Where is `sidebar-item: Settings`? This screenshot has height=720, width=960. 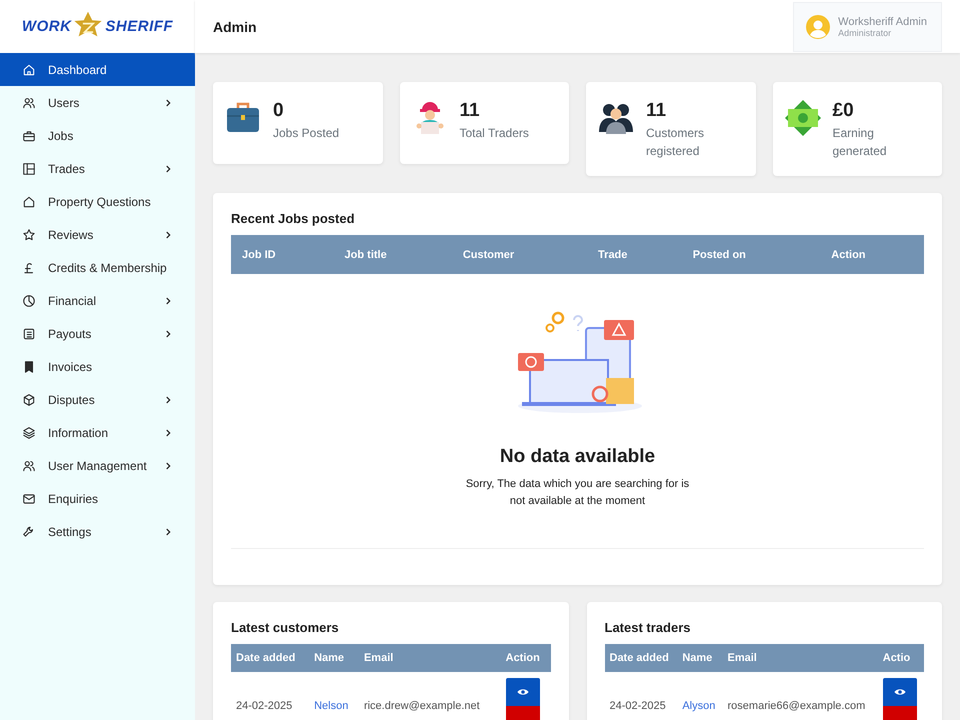
sidebar-item: Settings is located at coordinates (97, 531).